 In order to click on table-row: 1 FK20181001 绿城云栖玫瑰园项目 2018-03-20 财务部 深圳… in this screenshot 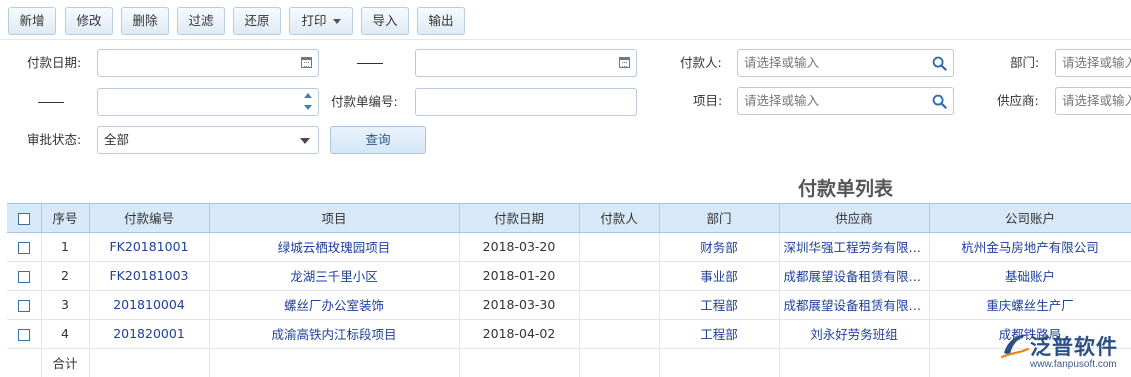, I will do `click(569, 247)`.